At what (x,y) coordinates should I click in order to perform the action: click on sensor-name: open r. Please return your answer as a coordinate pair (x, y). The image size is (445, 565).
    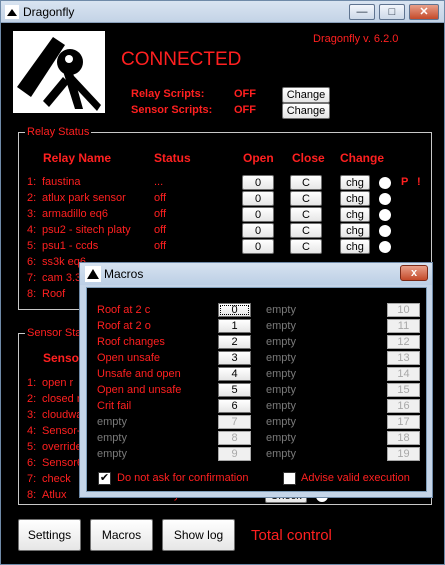
    Looking at the image, I should click on (58, 383).